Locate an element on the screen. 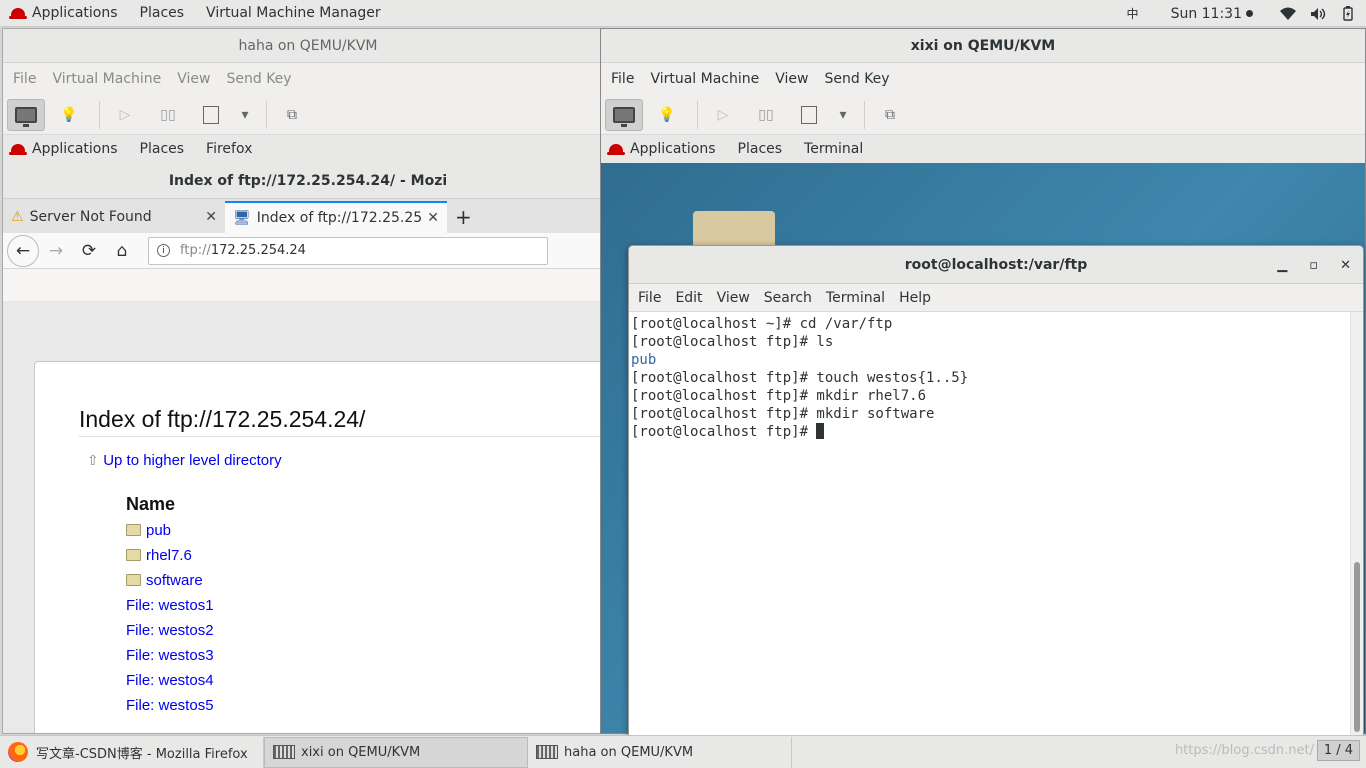 This screenshot has height=768, width=1366. tab-index-ftp: 🖥 Index of ftp://172.25.254 ✕ is located at coordinates (336, 217).